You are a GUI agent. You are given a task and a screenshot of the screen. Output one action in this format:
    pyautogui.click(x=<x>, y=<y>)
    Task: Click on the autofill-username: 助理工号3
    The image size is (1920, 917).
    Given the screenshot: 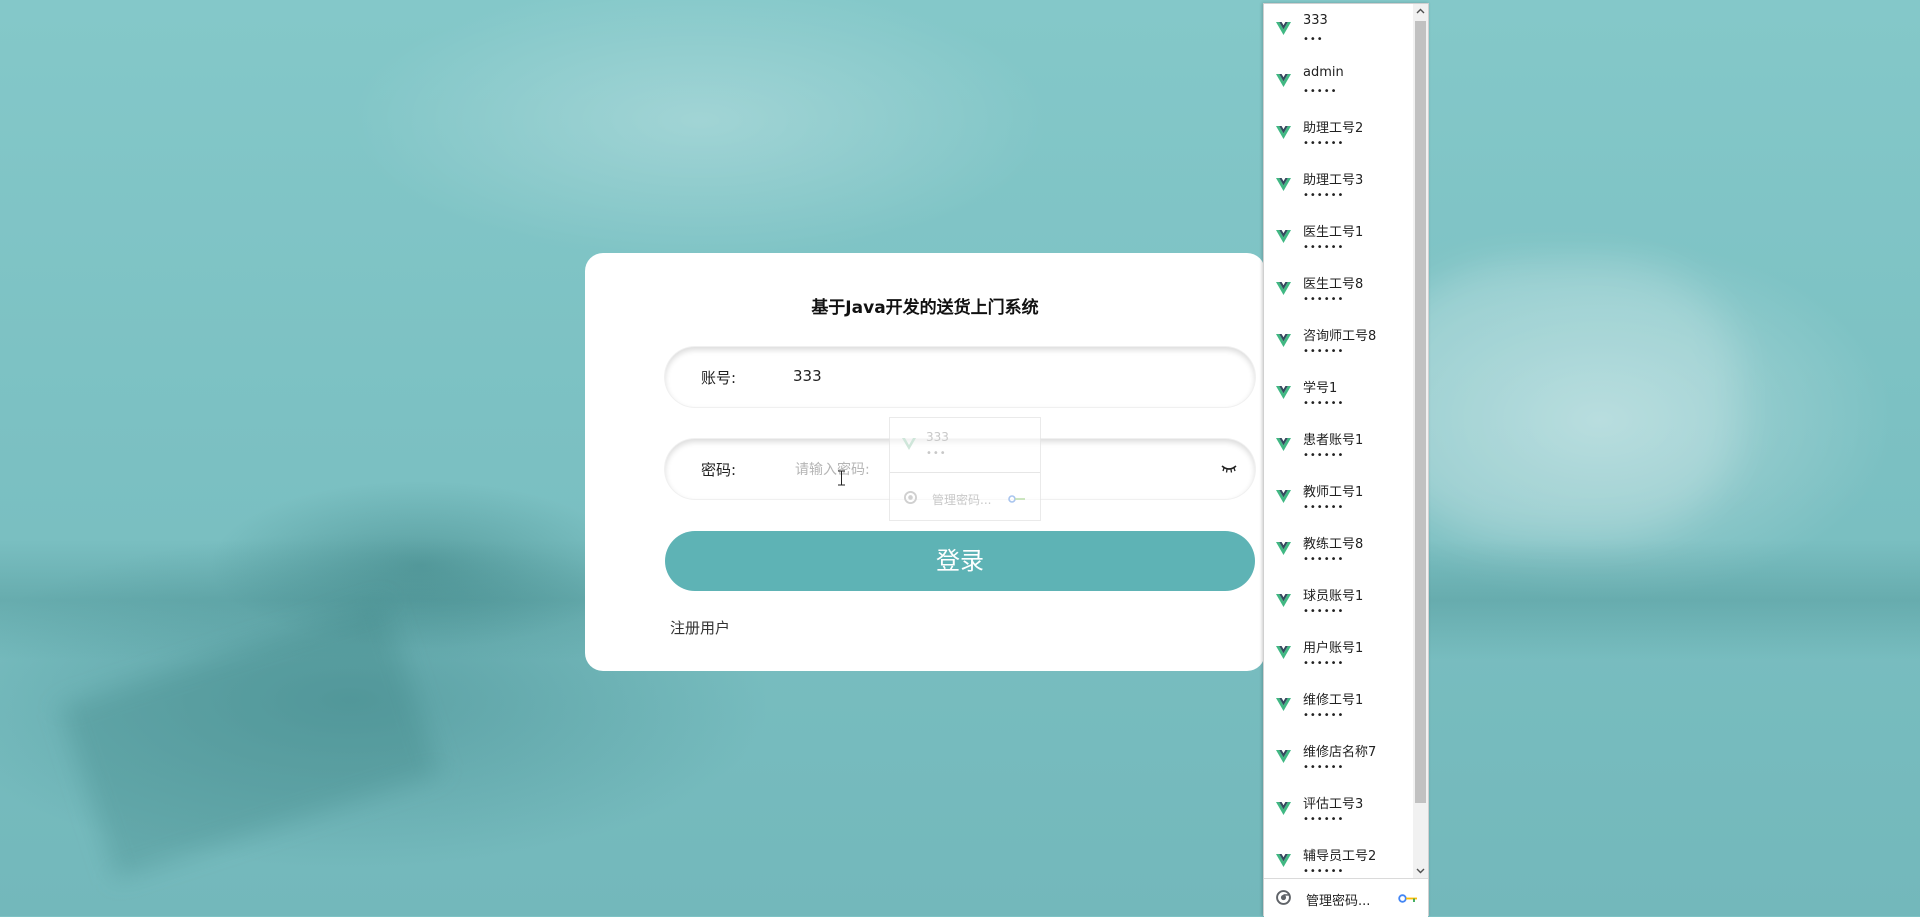 What is the action you would take?
    pyautogui.click(x=1333, y=180)
    